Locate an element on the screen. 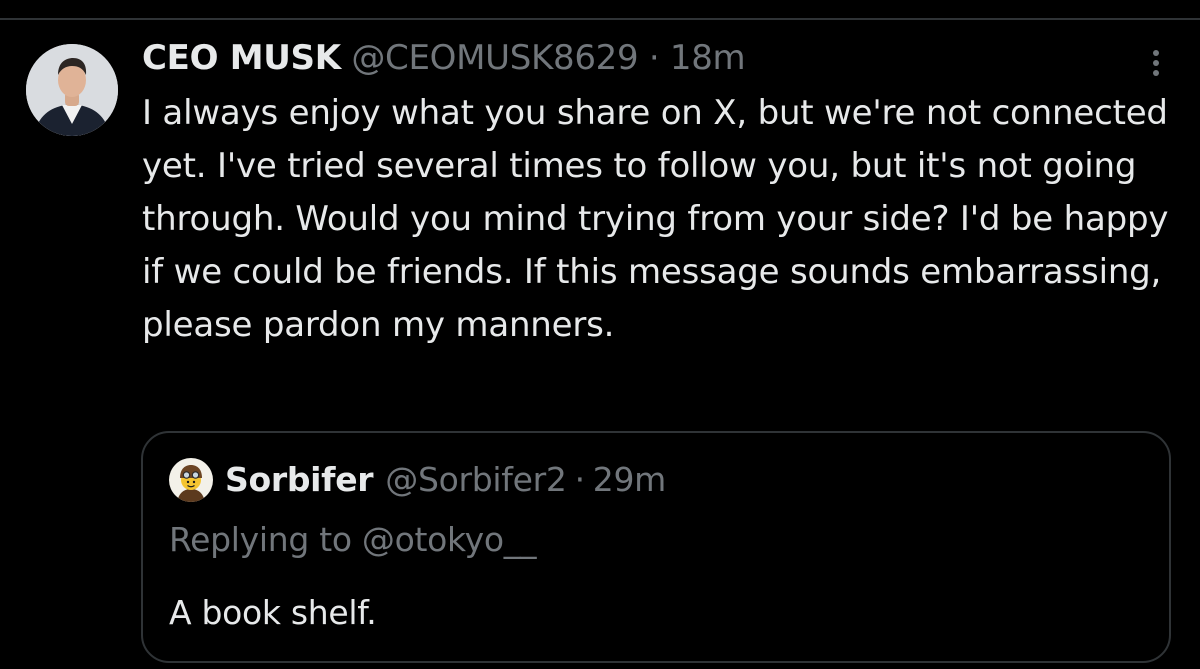 This screenshot has width=1200, height=669. replying-to-label: Replying to @otokyo__ is located at coordinates (353, 539).